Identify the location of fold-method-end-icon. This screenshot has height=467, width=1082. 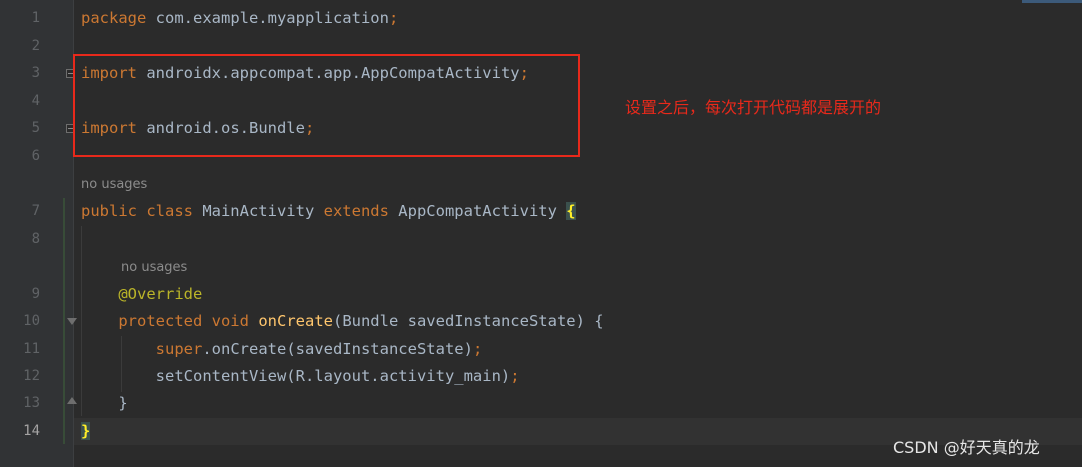
(72, 400).